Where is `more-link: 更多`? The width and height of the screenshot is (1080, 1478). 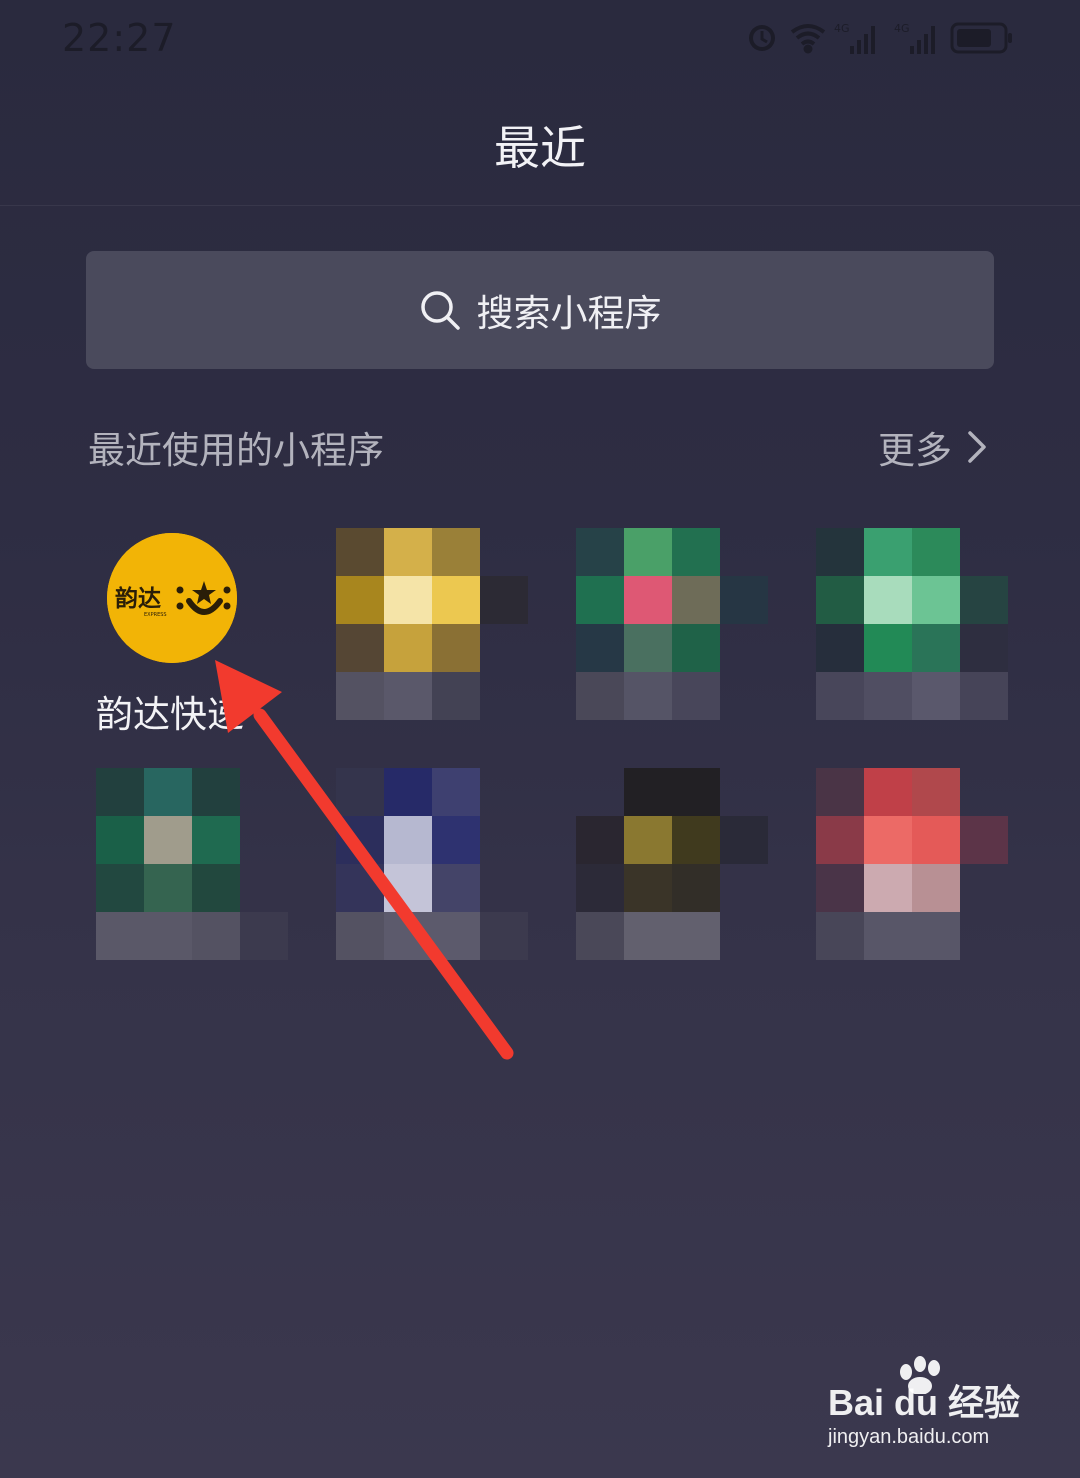 more-link: 更多 is located at coordinates (933, 447).